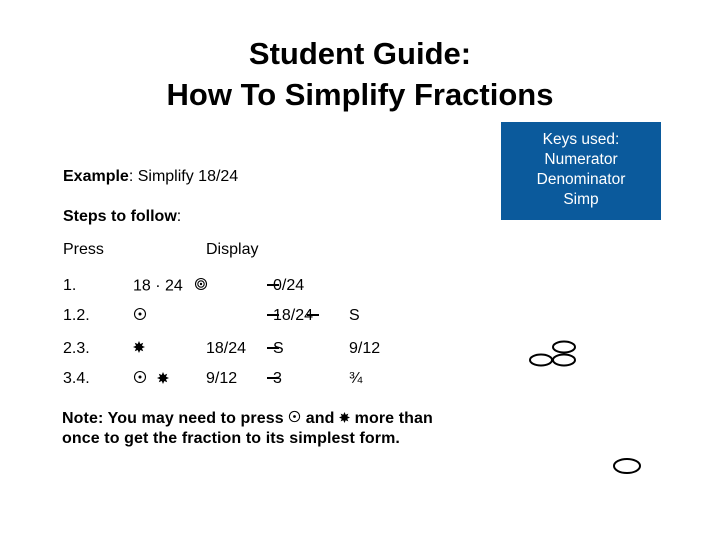 This screenshot has width=720, height=540. I want to click on step-number: 3.4., so click(76, 378).